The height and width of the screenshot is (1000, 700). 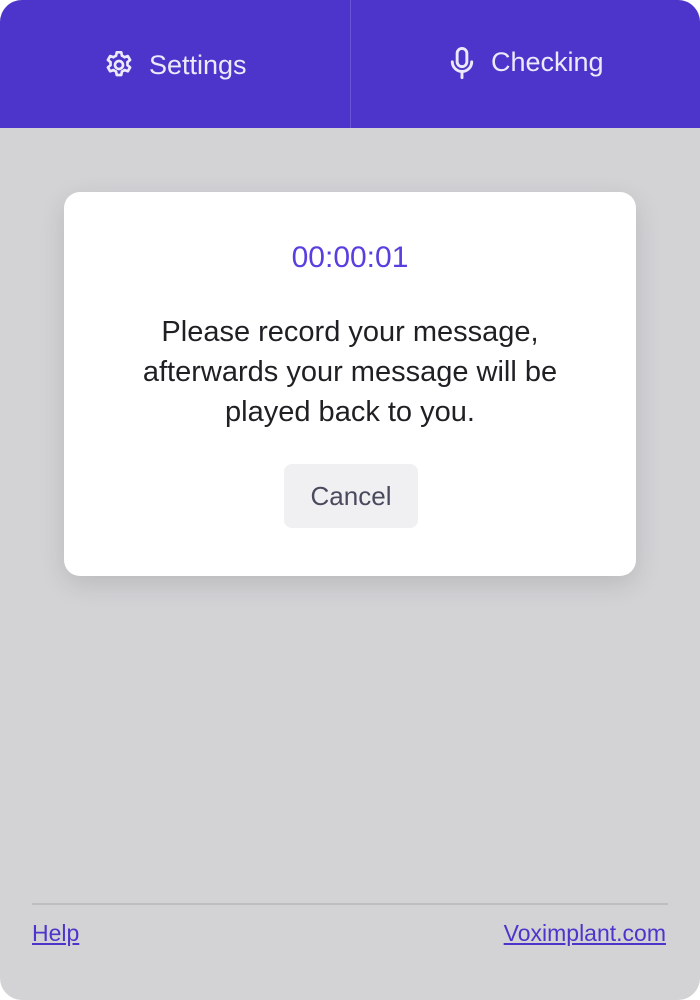 I want to click on top-tab-bar: Settings Checking, so click(x=350, y=64).